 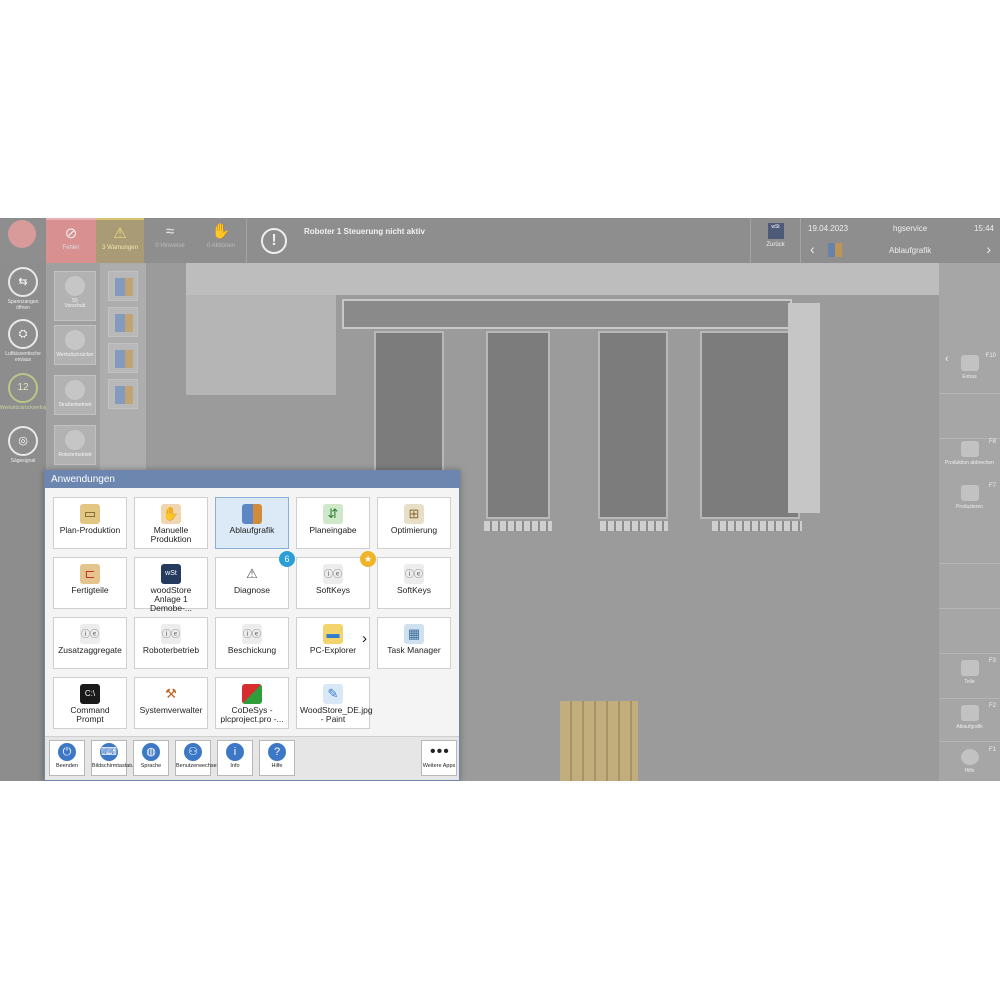 I want to click on app-tile-plan-input: ⇵ Planeingabe, so click(x=333, y=523).